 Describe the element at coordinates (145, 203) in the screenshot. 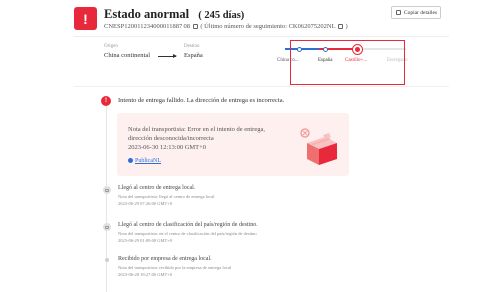

I see `event-date: 2023-06-29 07:26:00 GMT+0` at that location.